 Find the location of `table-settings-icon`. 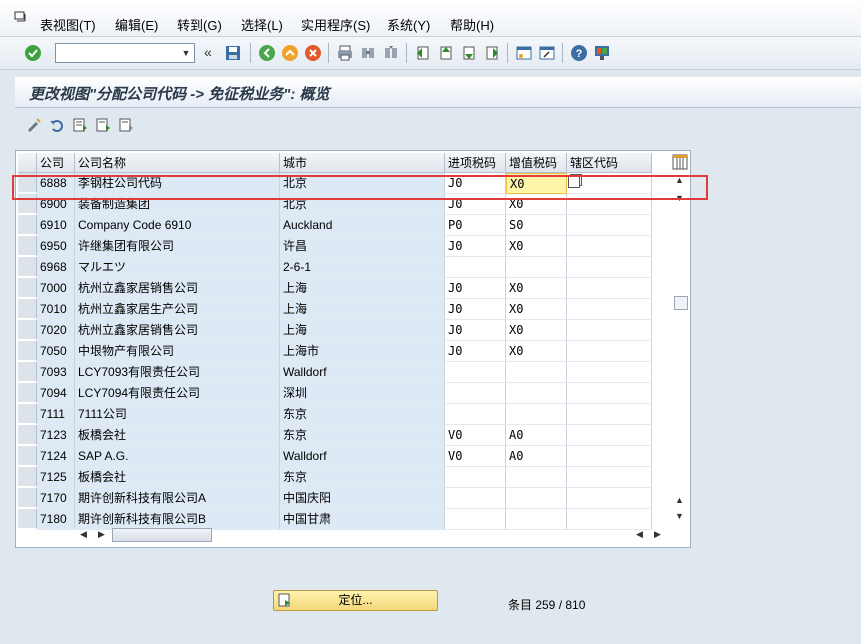

table-settings-icon is located at coordinates (680, 162).